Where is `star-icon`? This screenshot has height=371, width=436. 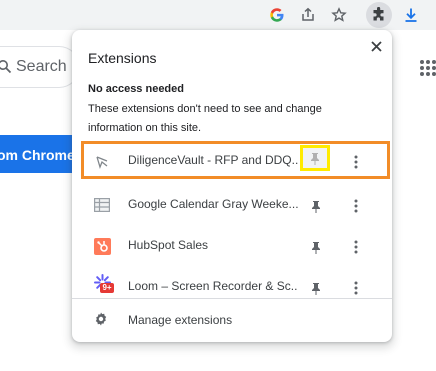 star-icon is located at coordinates (339, 15).